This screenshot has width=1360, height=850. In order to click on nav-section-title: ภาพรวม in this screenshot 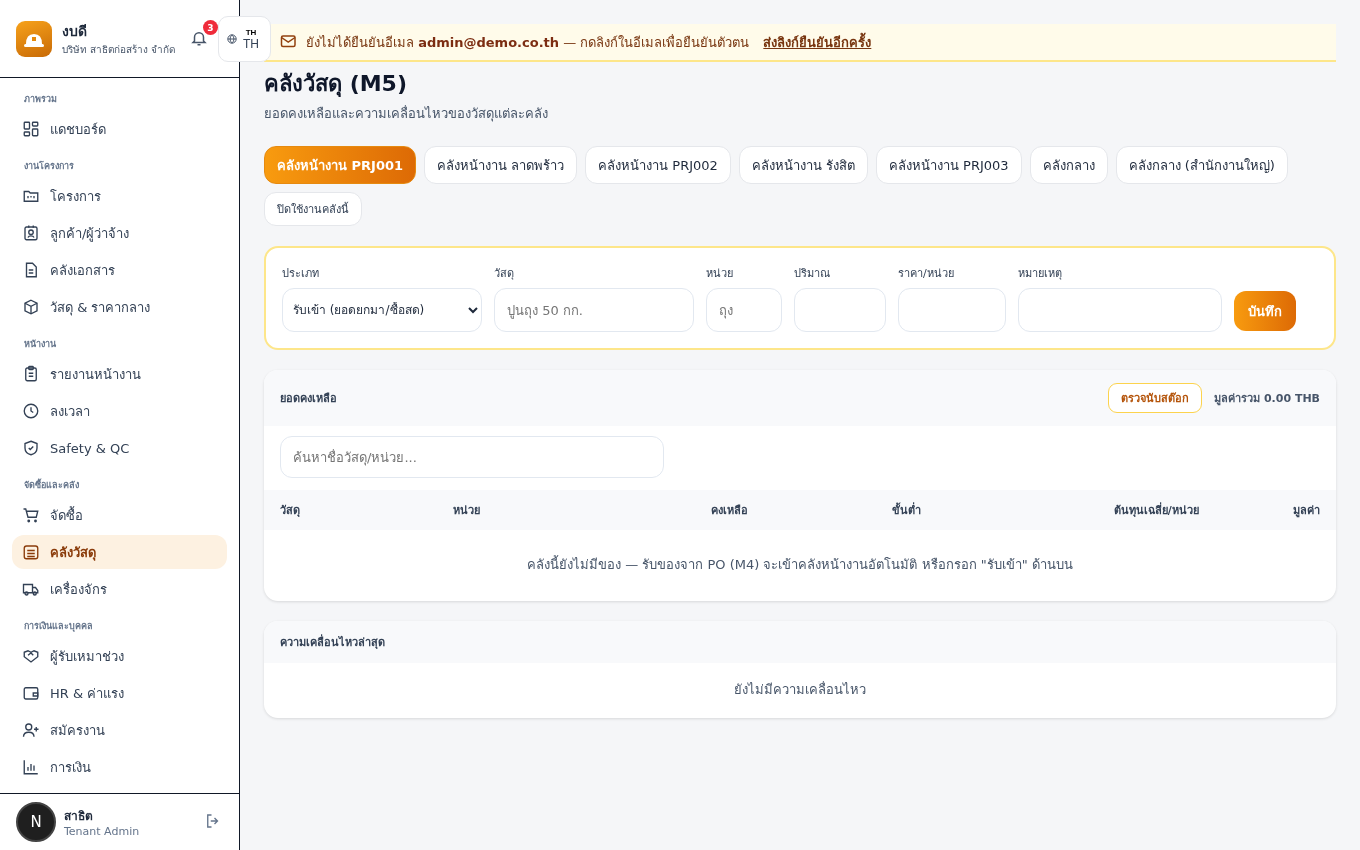, I will do `click(40, 99)`.